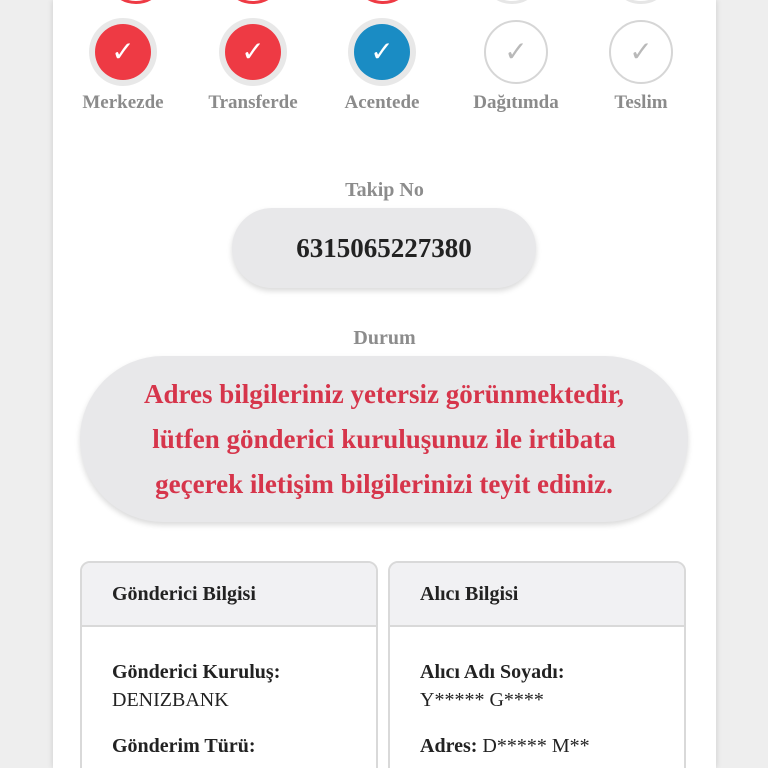 This screenshot has width=768, height=768. I want to click on step-acentede: ✓ Acentede, so click(382, 66).